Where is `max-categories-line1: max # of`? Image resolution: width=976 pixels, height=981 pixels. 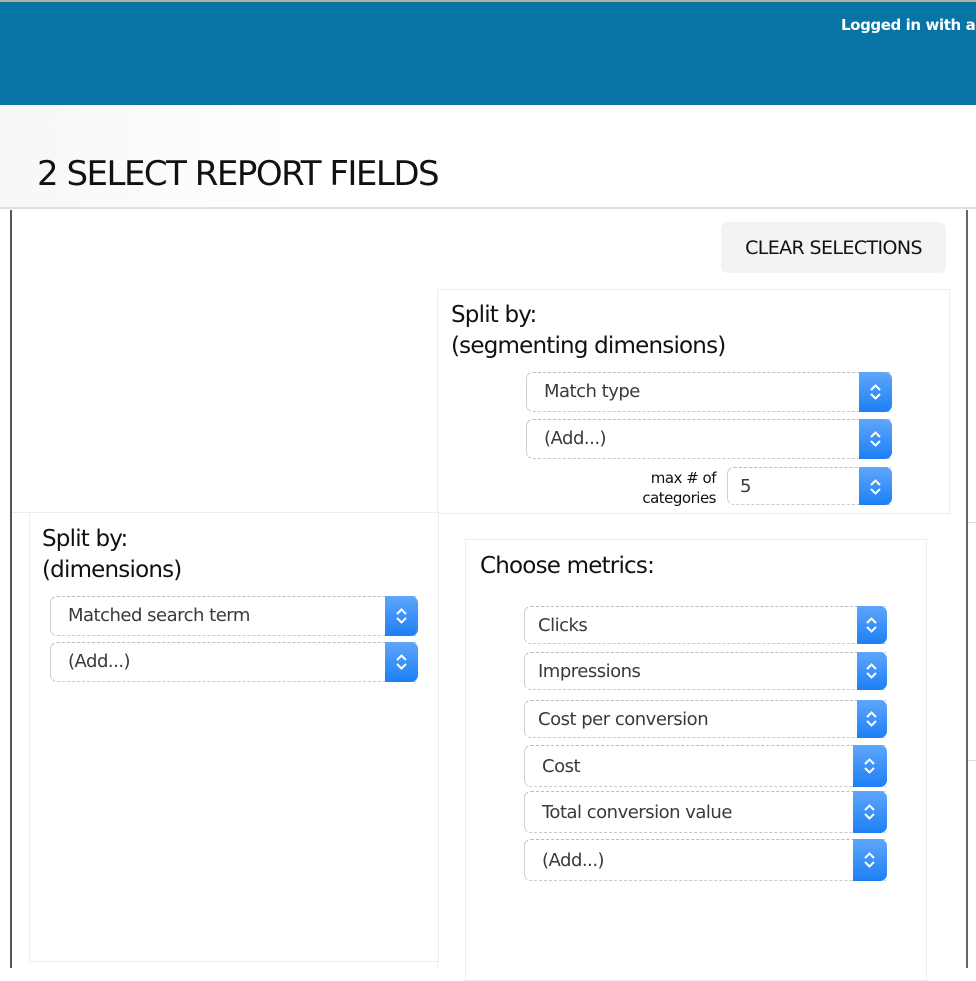
max-categories-line1: max # of is located at coordinates (683, 478).